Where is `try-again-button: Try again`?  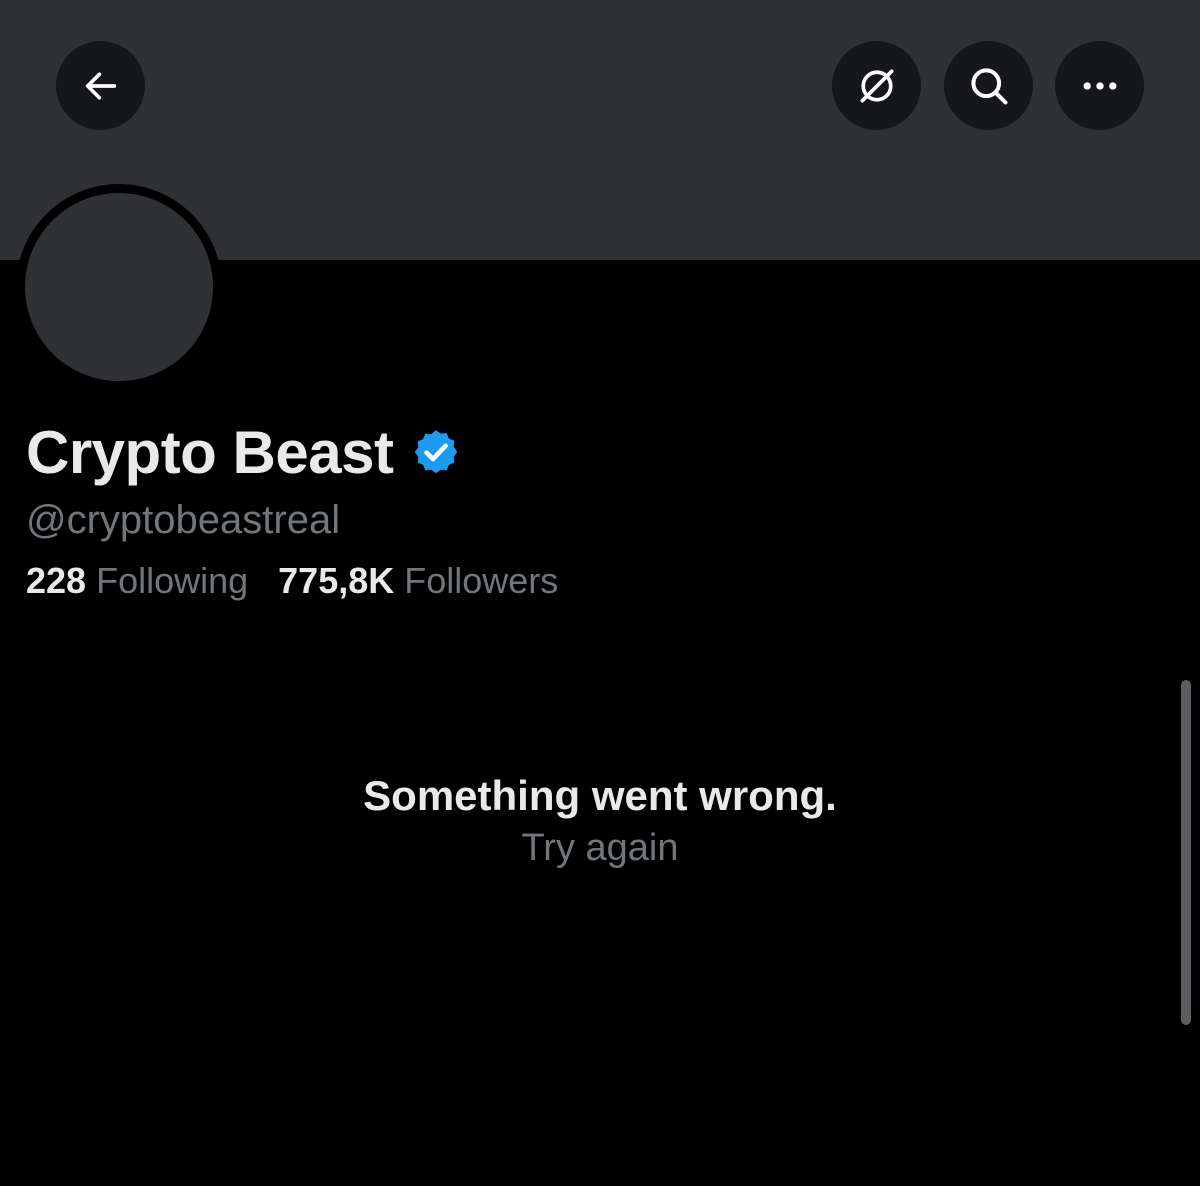 try-again-button: Try again is located at coordinates (600, 848).